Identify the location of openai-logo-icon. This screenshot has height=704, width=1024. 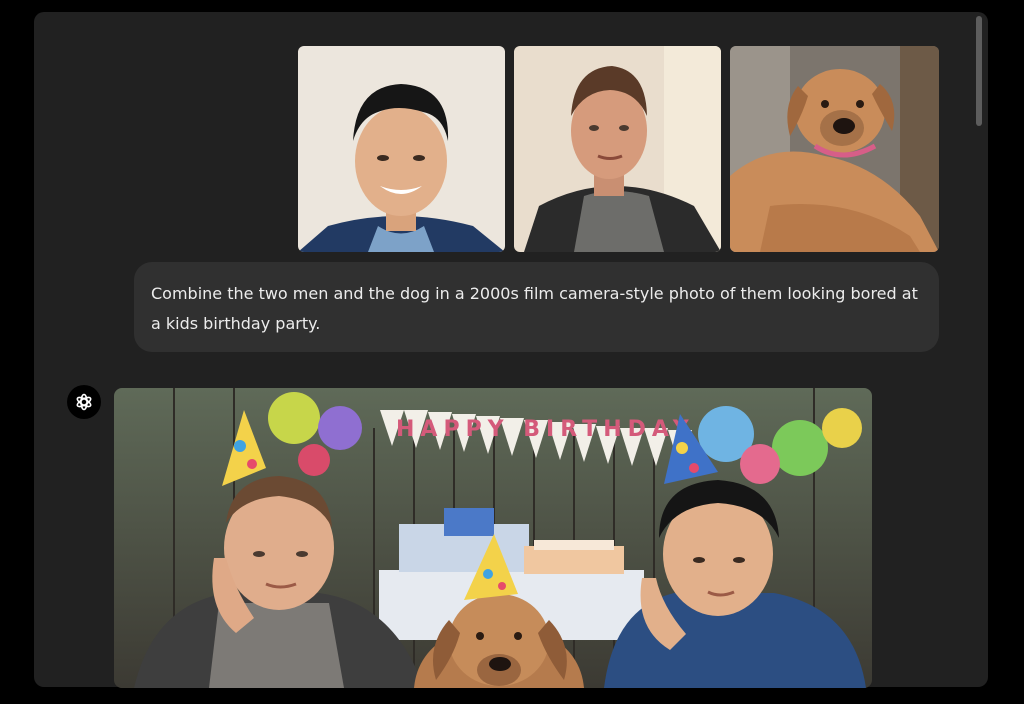
(84, 402).